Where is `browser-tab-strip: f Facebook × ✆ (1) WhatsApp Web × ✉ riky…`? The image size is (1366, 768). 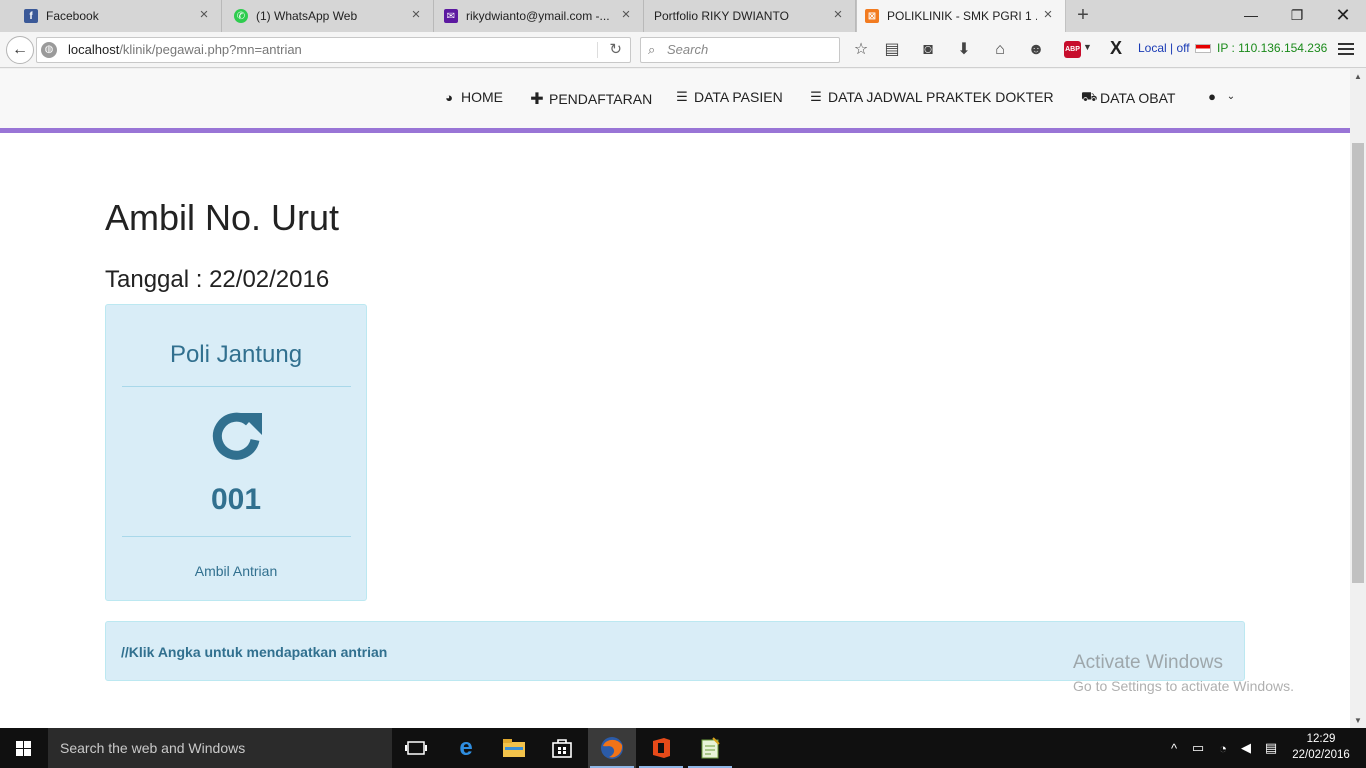
browser-tab-strip: f Facebook × ✆ (1) WhatsApp Web × ✉ riky… is located at coordinates (683, 16).